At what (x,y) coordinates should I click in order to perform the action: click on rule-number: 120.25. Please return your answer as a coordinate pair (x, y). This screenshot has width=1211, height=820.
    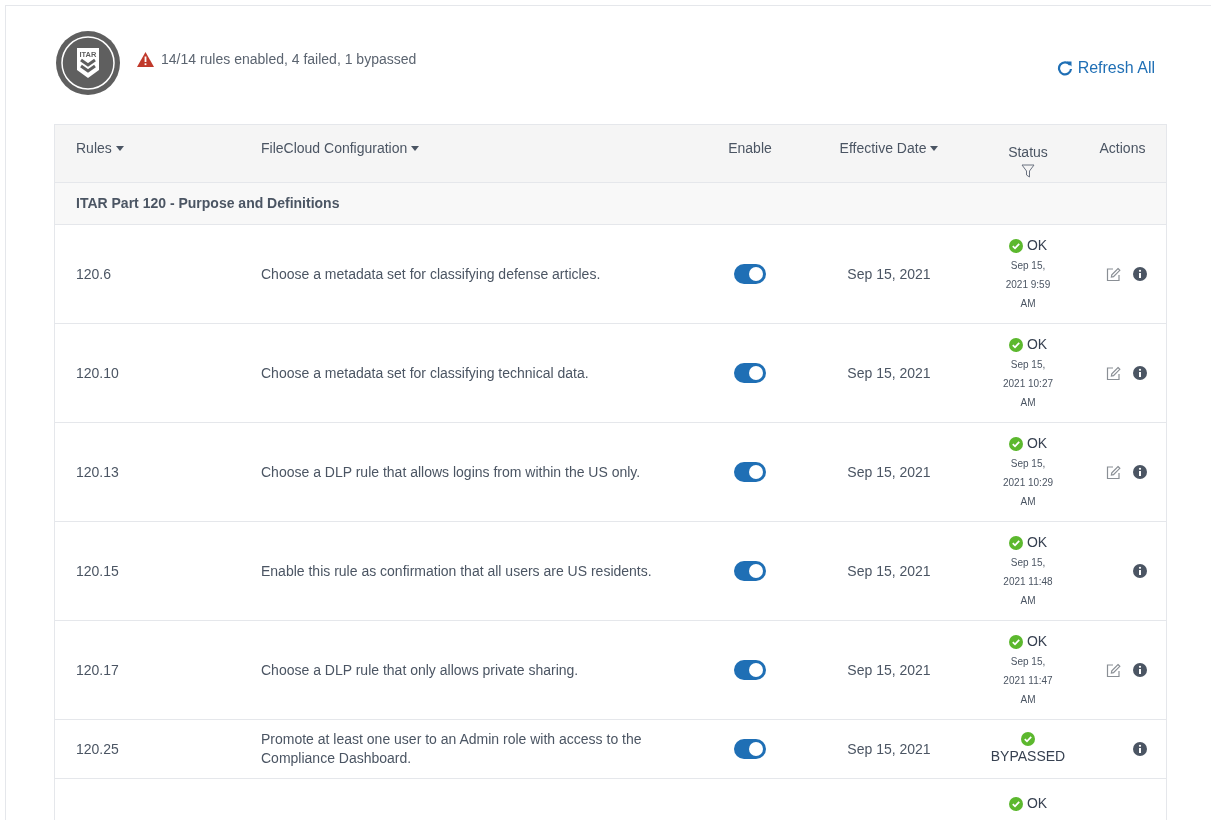
    Looking at the image, I should click on (97, 749).